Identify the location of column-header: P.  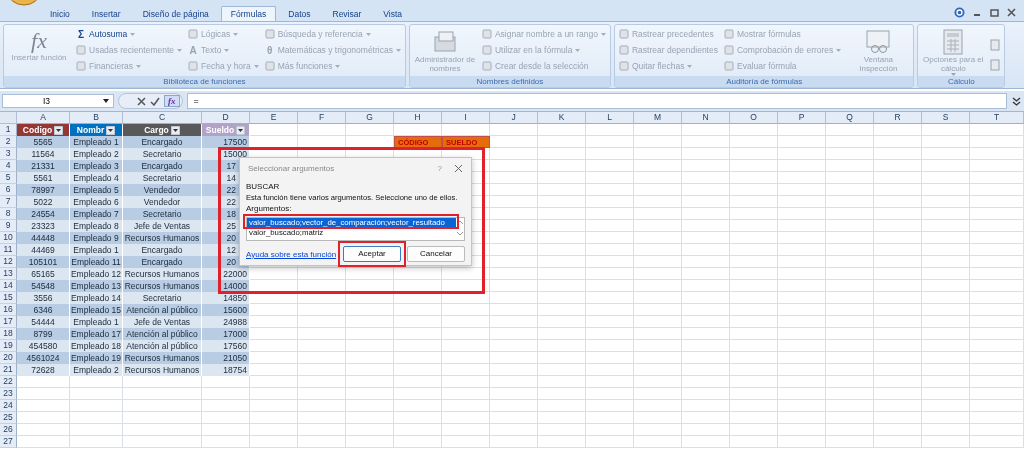
(802, 118).